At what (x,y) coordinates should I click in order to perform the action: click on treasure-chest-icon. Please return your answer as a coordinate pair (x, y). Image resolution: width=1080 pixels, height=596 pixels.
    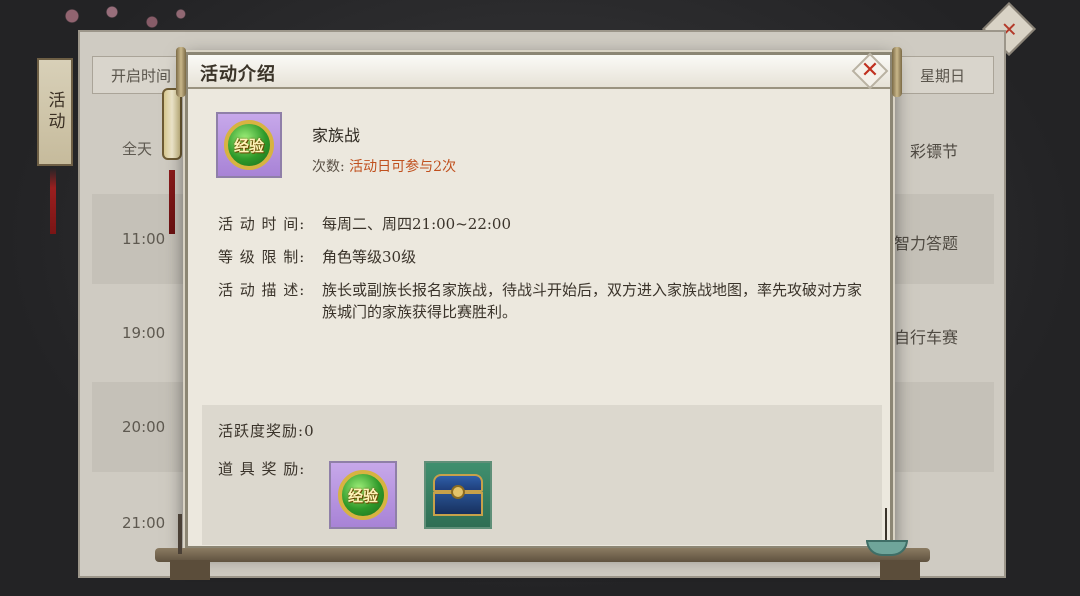
    Looking at the image, I should click on (458, 495).